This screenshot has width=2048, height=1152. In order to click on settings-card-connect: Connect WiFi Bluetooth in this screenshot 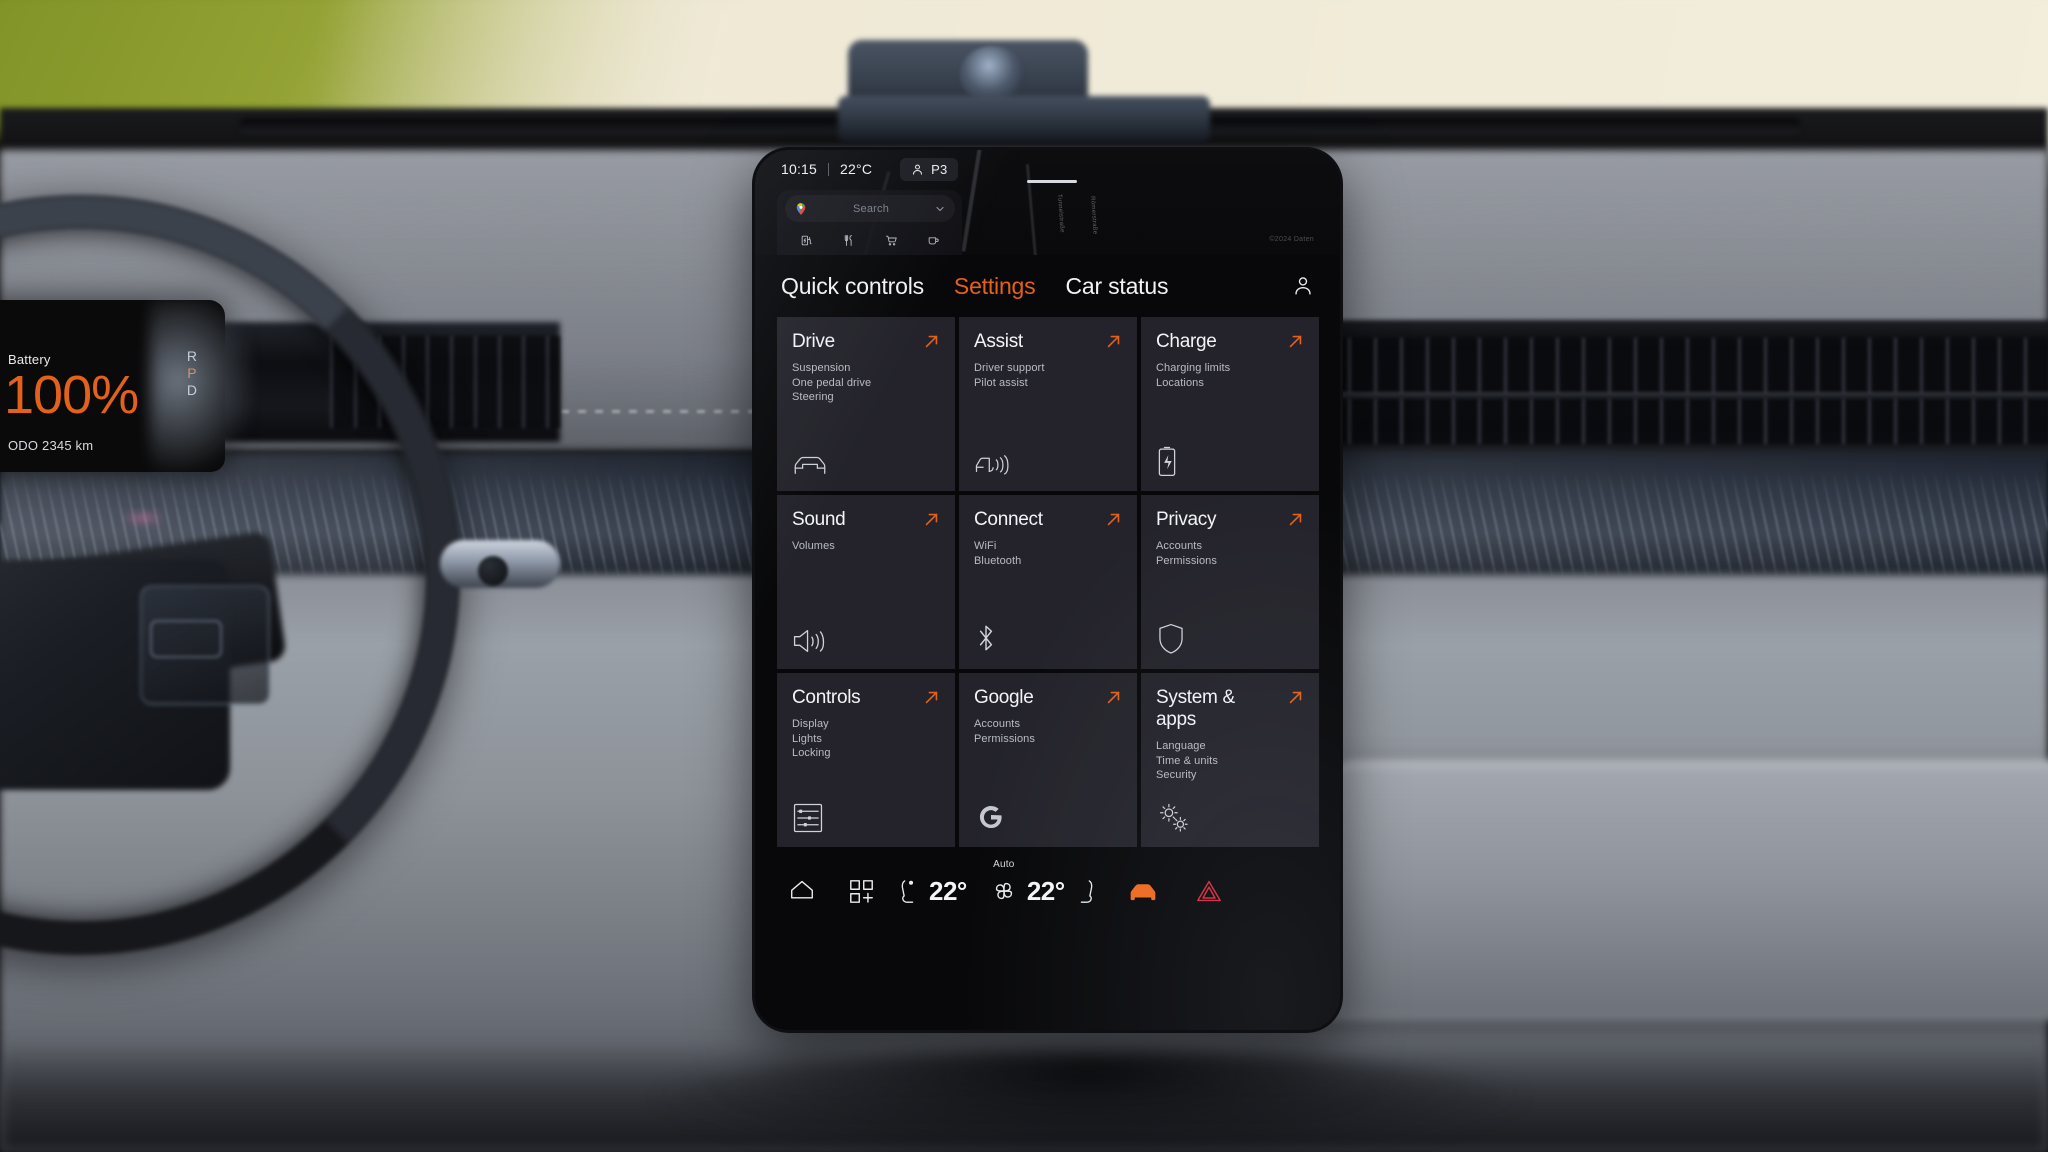, I will do `click(1048, 582)`.